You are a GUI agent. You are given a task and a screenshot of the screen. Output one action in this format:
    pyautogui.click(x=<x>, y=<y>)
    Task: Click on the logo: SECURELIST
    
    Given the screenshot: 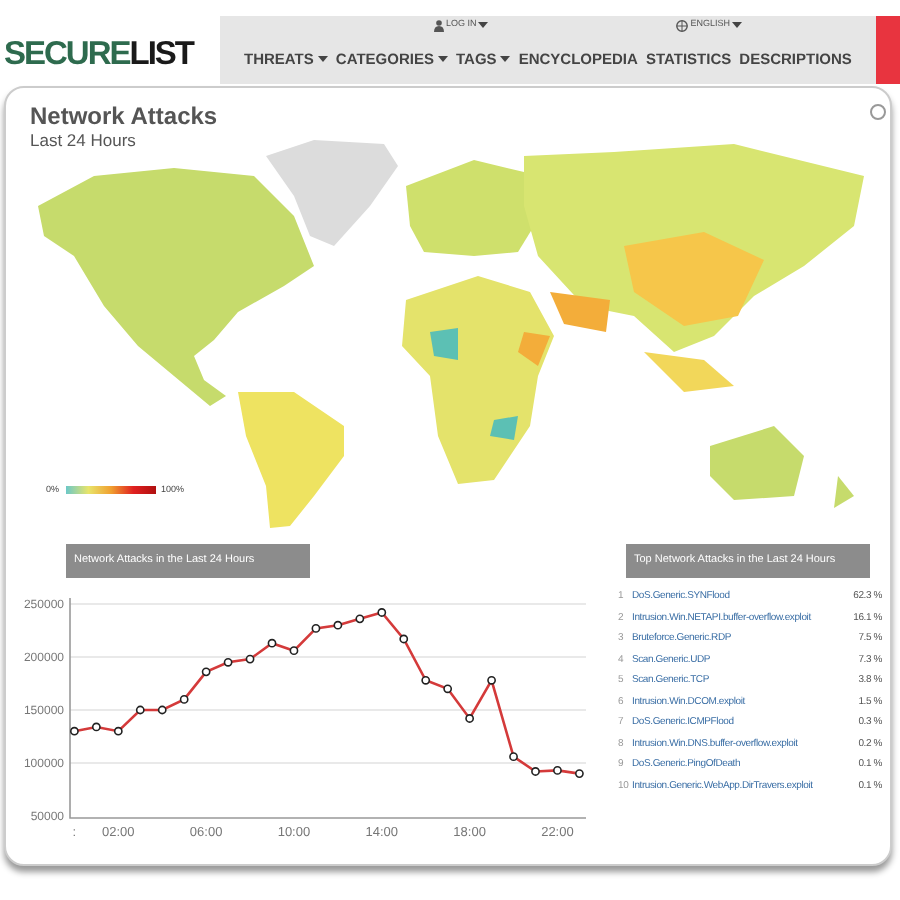 What is the action you would take?
    pyautogui.click(x=110, y=60)
    